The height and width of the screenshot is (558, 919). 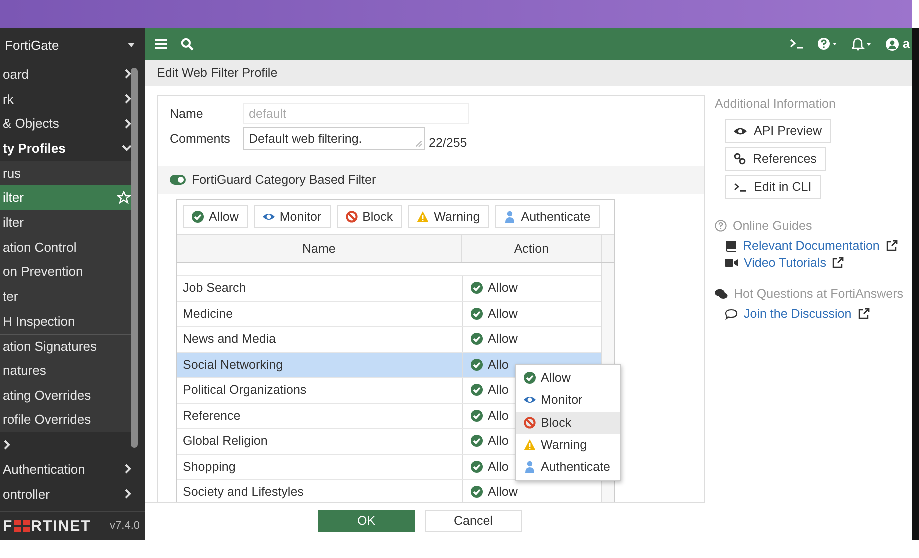 What do you see at coordinates (209, 467) in the screenshot?
I see `table-cell-text: Shopping` at bounding box center [209, 467].